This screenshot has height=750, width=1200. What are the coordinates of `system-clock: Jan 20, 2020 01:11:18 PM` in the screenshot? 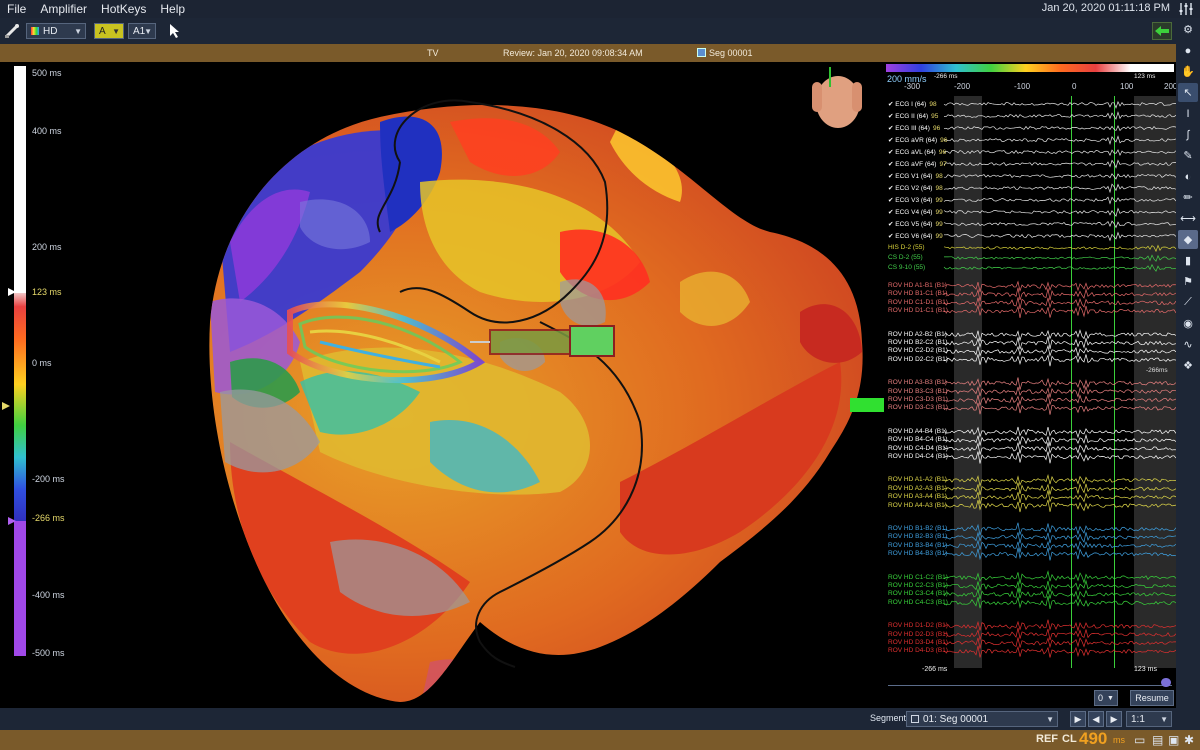 It's located at (1105, 8).